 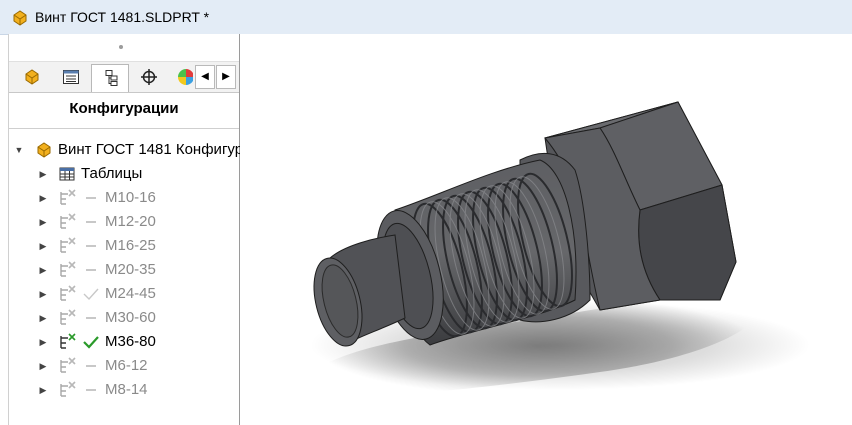 I want to click on tree-item-label: M30-60, so click(x=130, y=317).